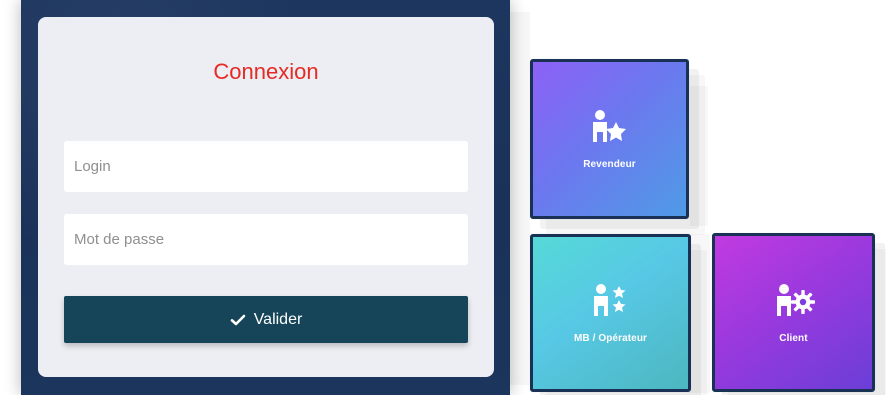 This screenshot has height=395, width=886. Describe the element at coordinates (611, 301) in the screenshot. I see `operator-icon` at that location.